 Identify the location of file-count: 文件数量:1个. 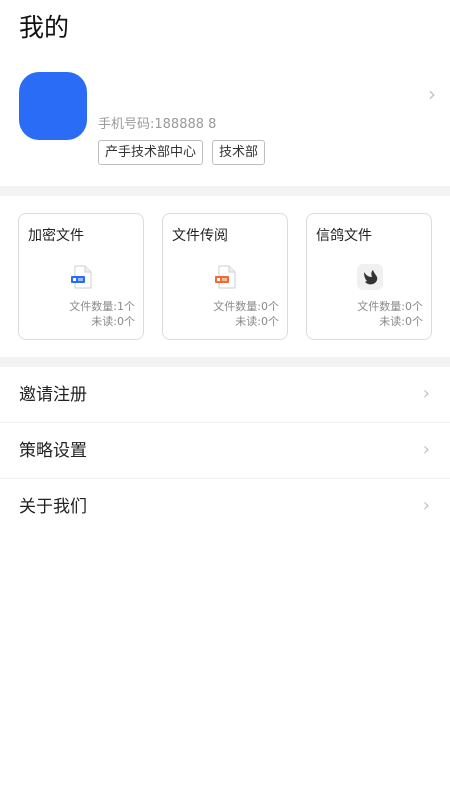
(102, 306).